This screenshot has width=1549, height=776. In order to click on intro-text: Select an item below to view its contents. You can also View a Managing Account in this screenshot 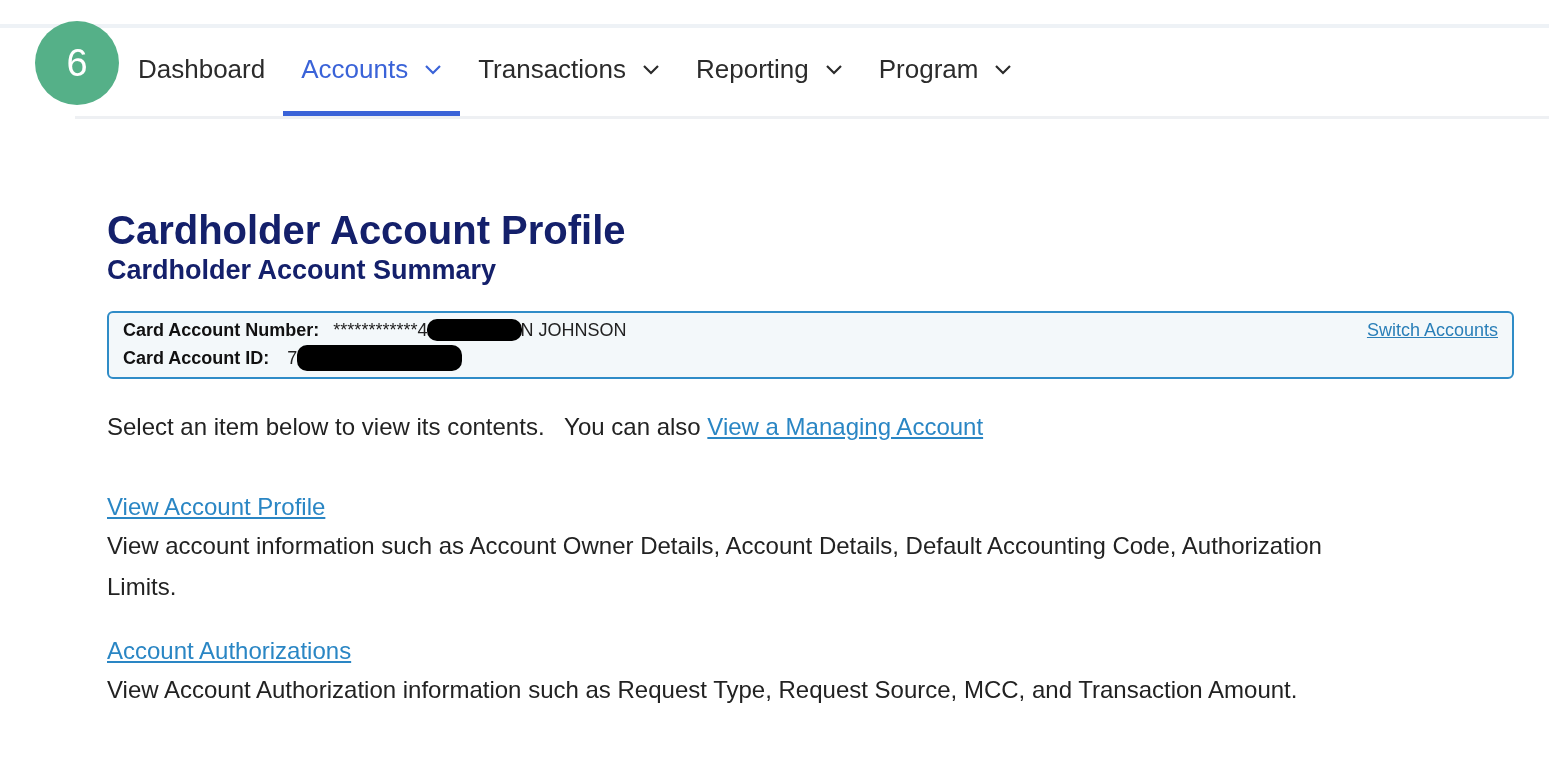, I will do `click(546, 427)`.